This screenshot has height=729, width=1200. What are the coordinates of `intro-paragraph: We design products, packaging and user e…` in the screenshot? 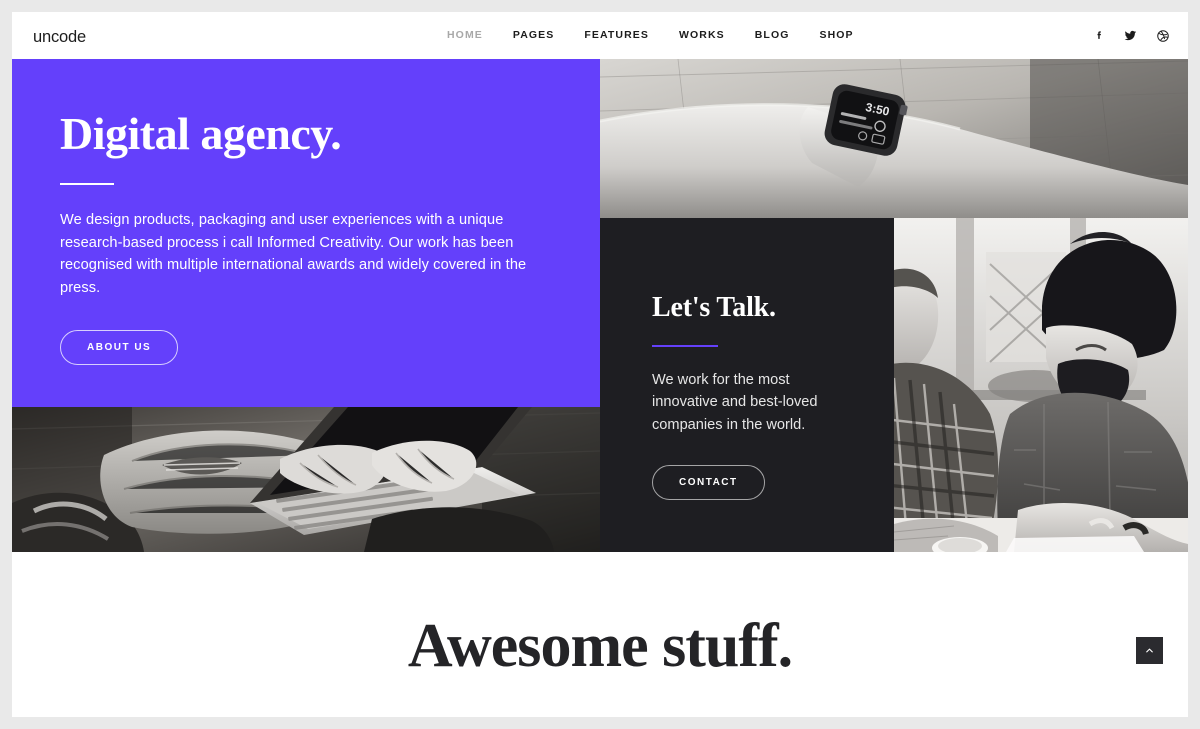 It's located at (293, 254).